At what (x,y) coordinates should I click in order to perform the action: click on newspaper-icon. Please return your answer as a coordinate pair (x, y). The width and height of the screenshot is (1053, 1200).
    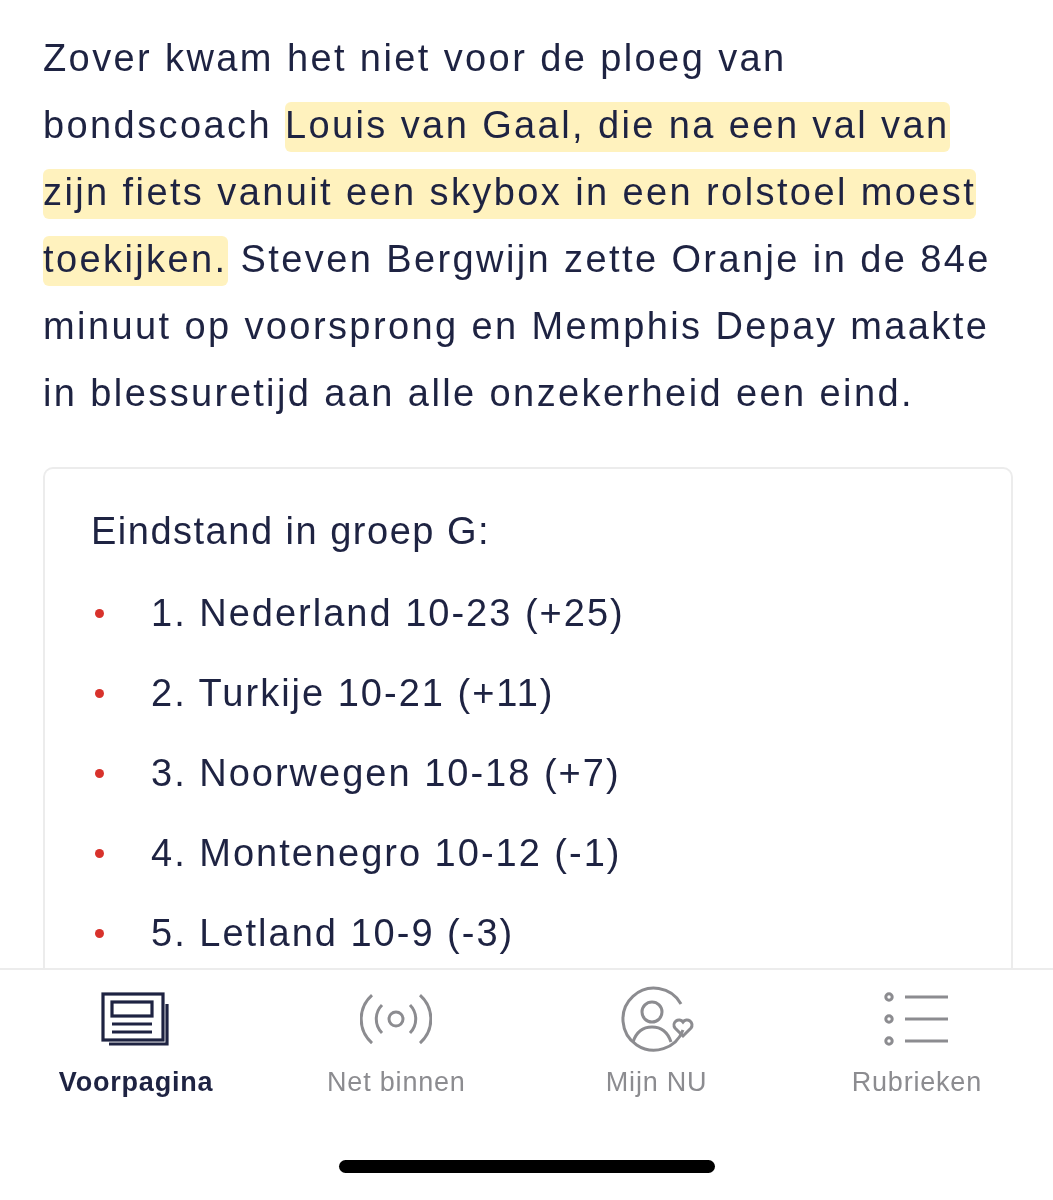
    Looking at the image, I should click on (136, 1019).